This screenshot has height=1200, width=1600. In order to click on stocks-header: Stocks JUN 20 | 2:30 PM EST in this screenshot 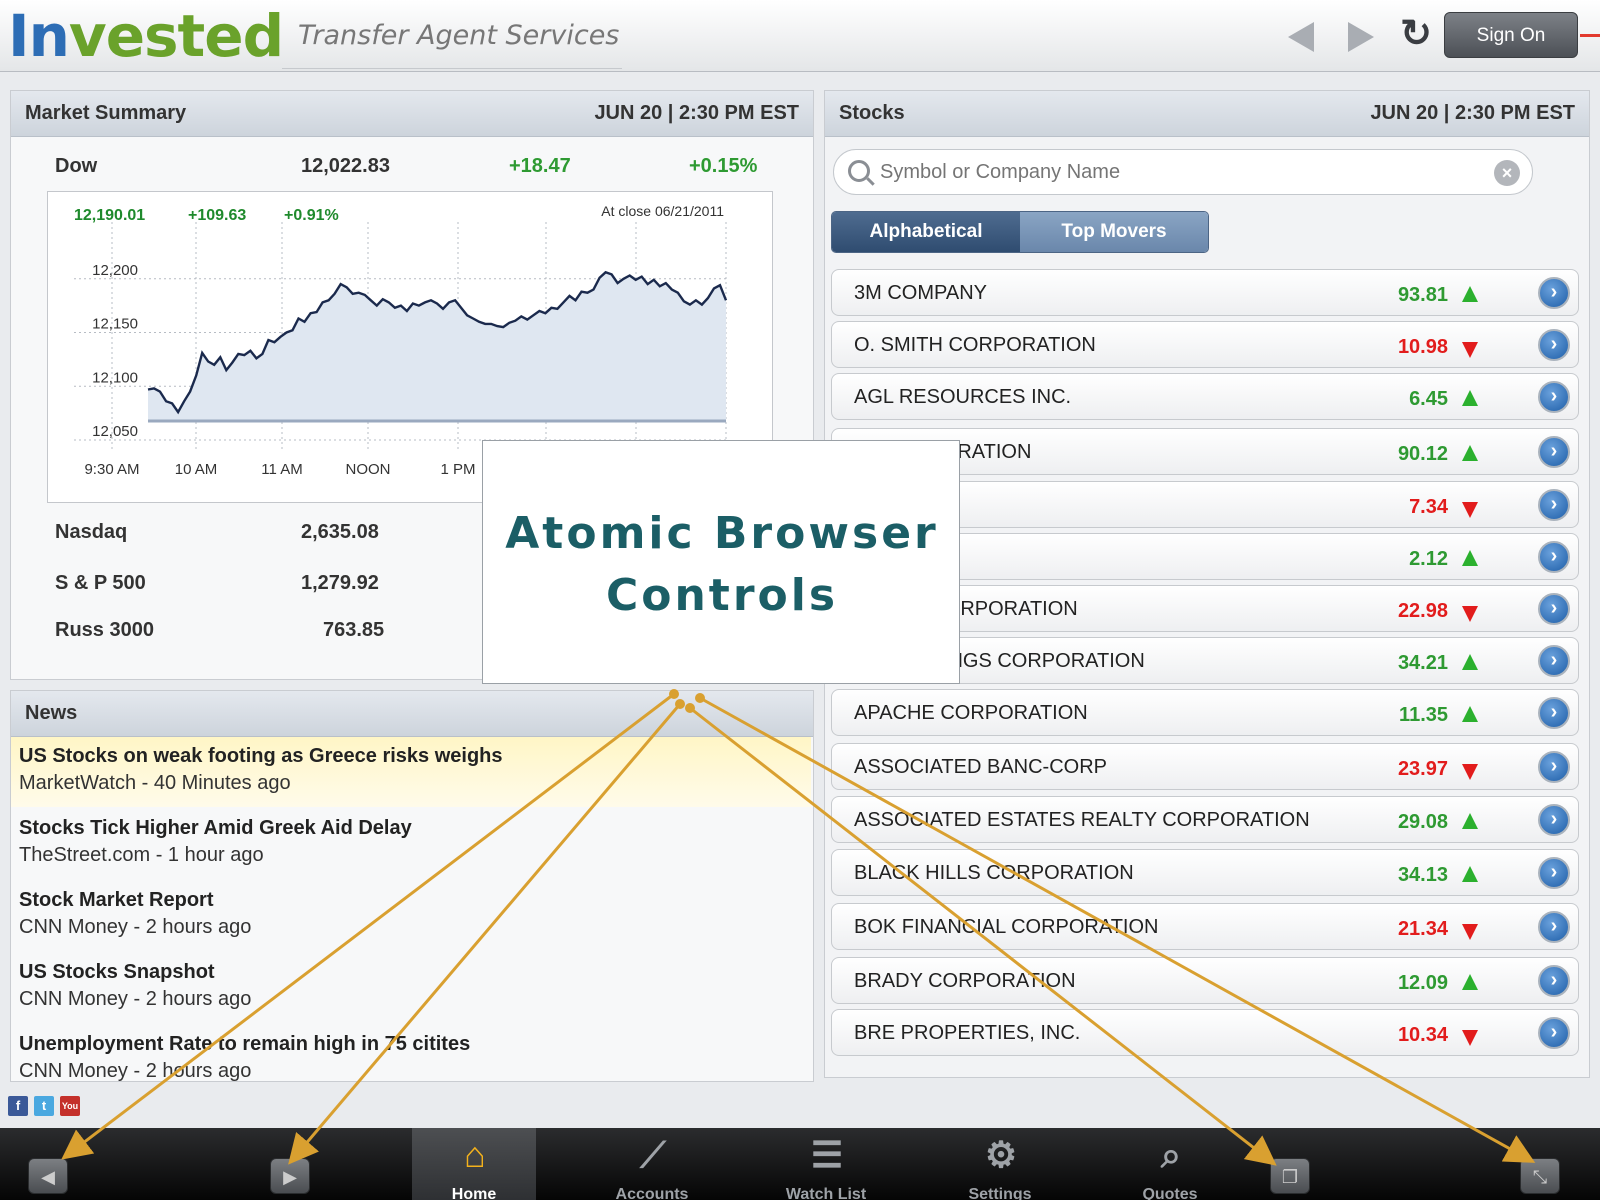, I will do `click(1207, 114)`.